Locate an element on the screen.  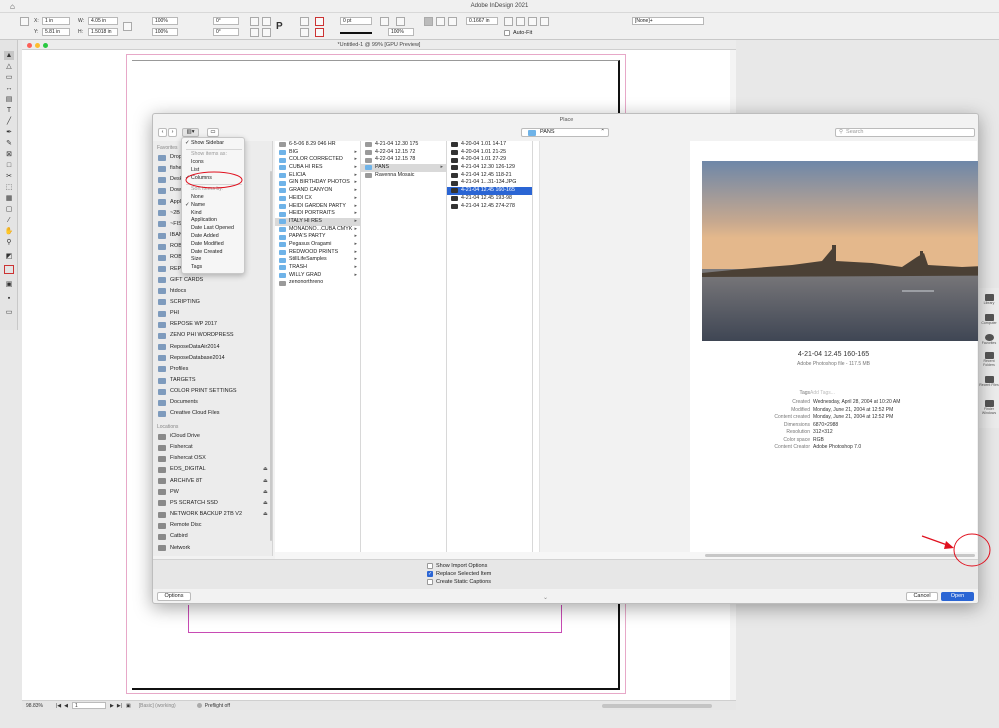
back-button: ‹ is located at coordinates (162, 132).